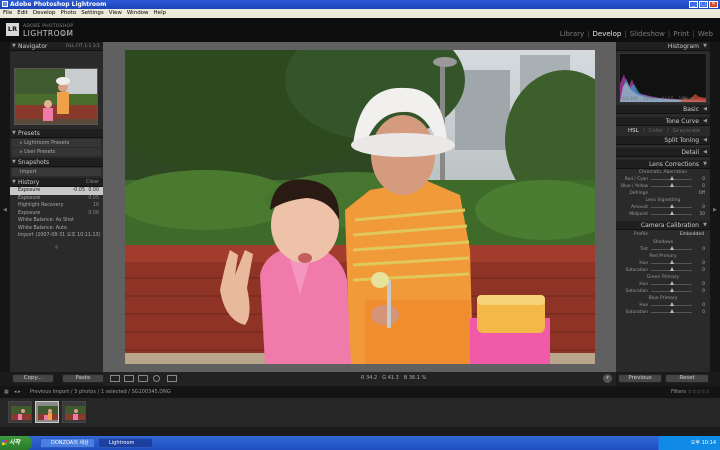 This screenshot has width=720, height=450. I want to click on preset-folder-lightroom: Lightroom Presets, so click(56, 143).